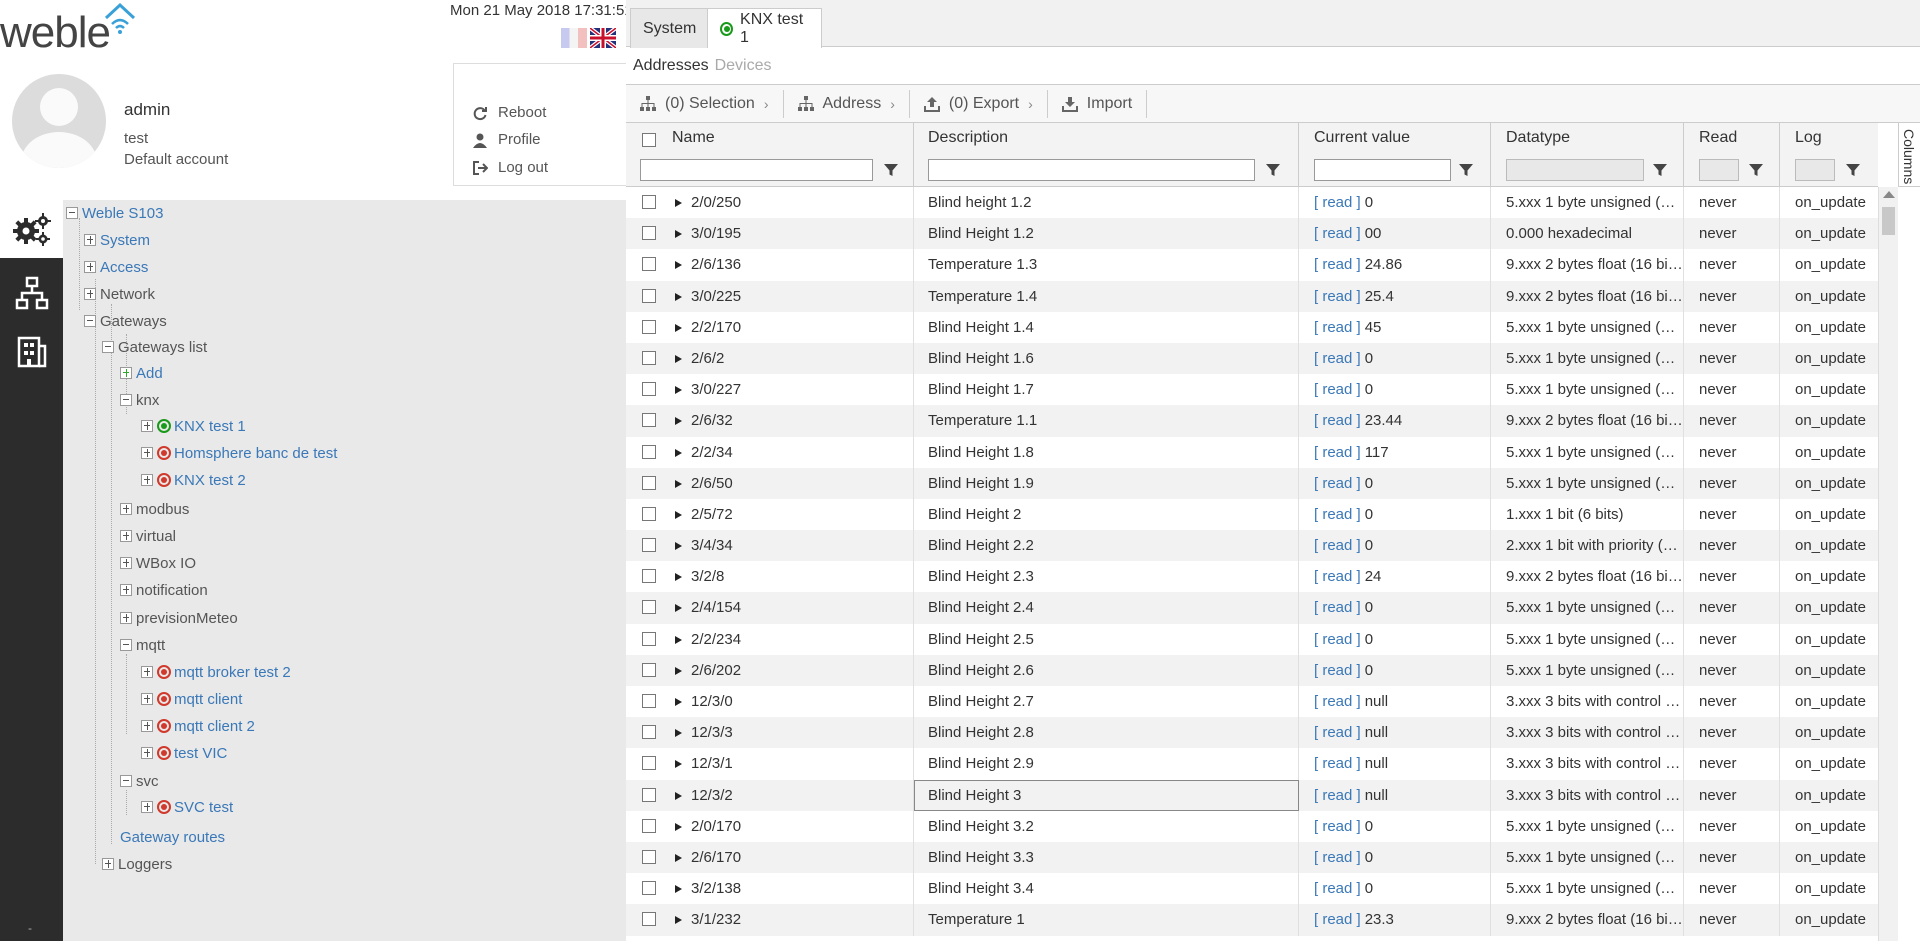  Describe the element at coordinates (1106, 327) in the screenshot. I see `cell-description: Blind Height 1.4` at that location.